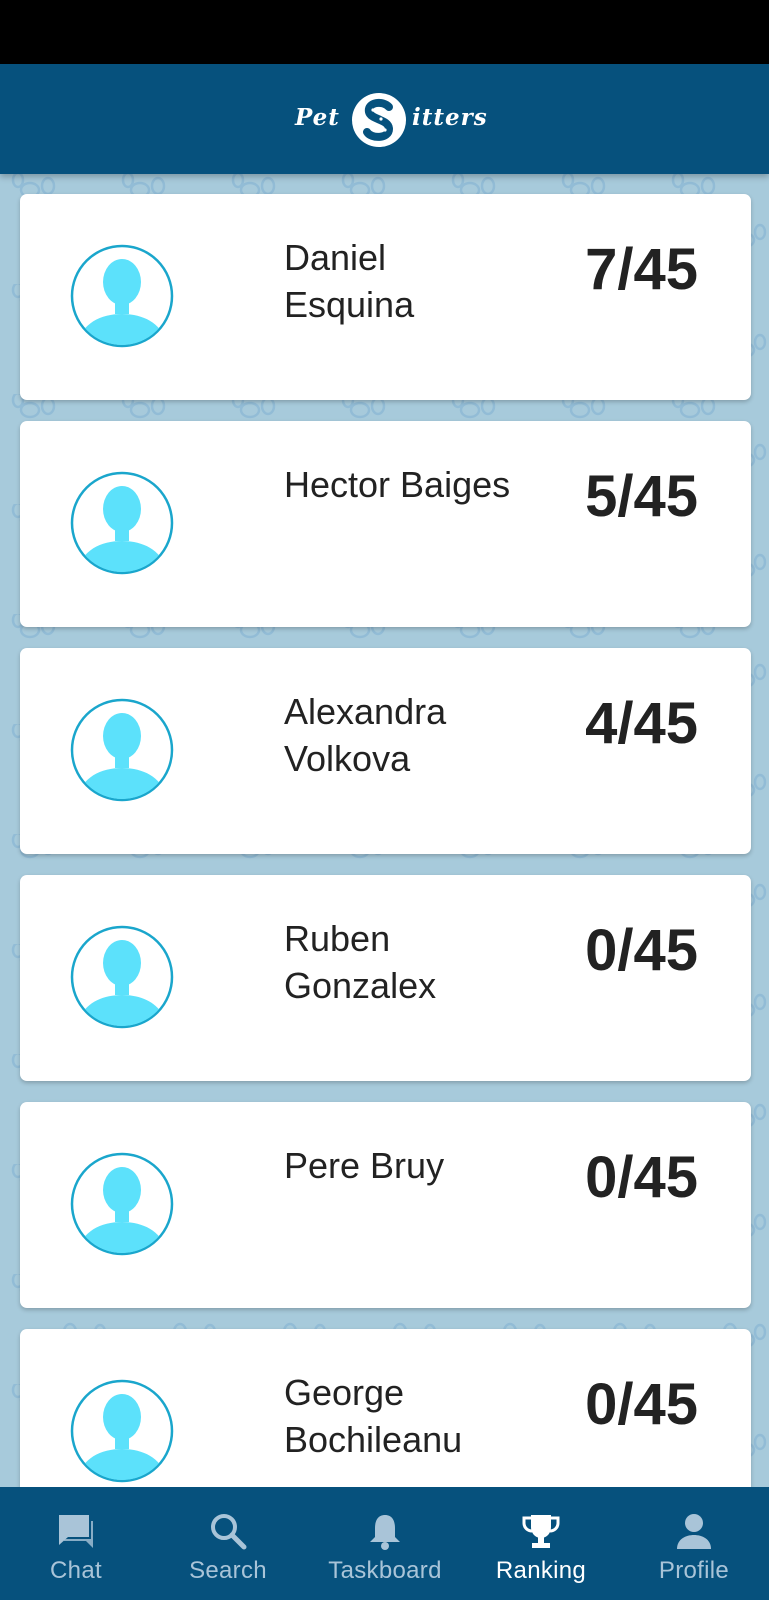 The image size is (769, 1600). I want to click on logo-text-right: itters, so click(450, 117).